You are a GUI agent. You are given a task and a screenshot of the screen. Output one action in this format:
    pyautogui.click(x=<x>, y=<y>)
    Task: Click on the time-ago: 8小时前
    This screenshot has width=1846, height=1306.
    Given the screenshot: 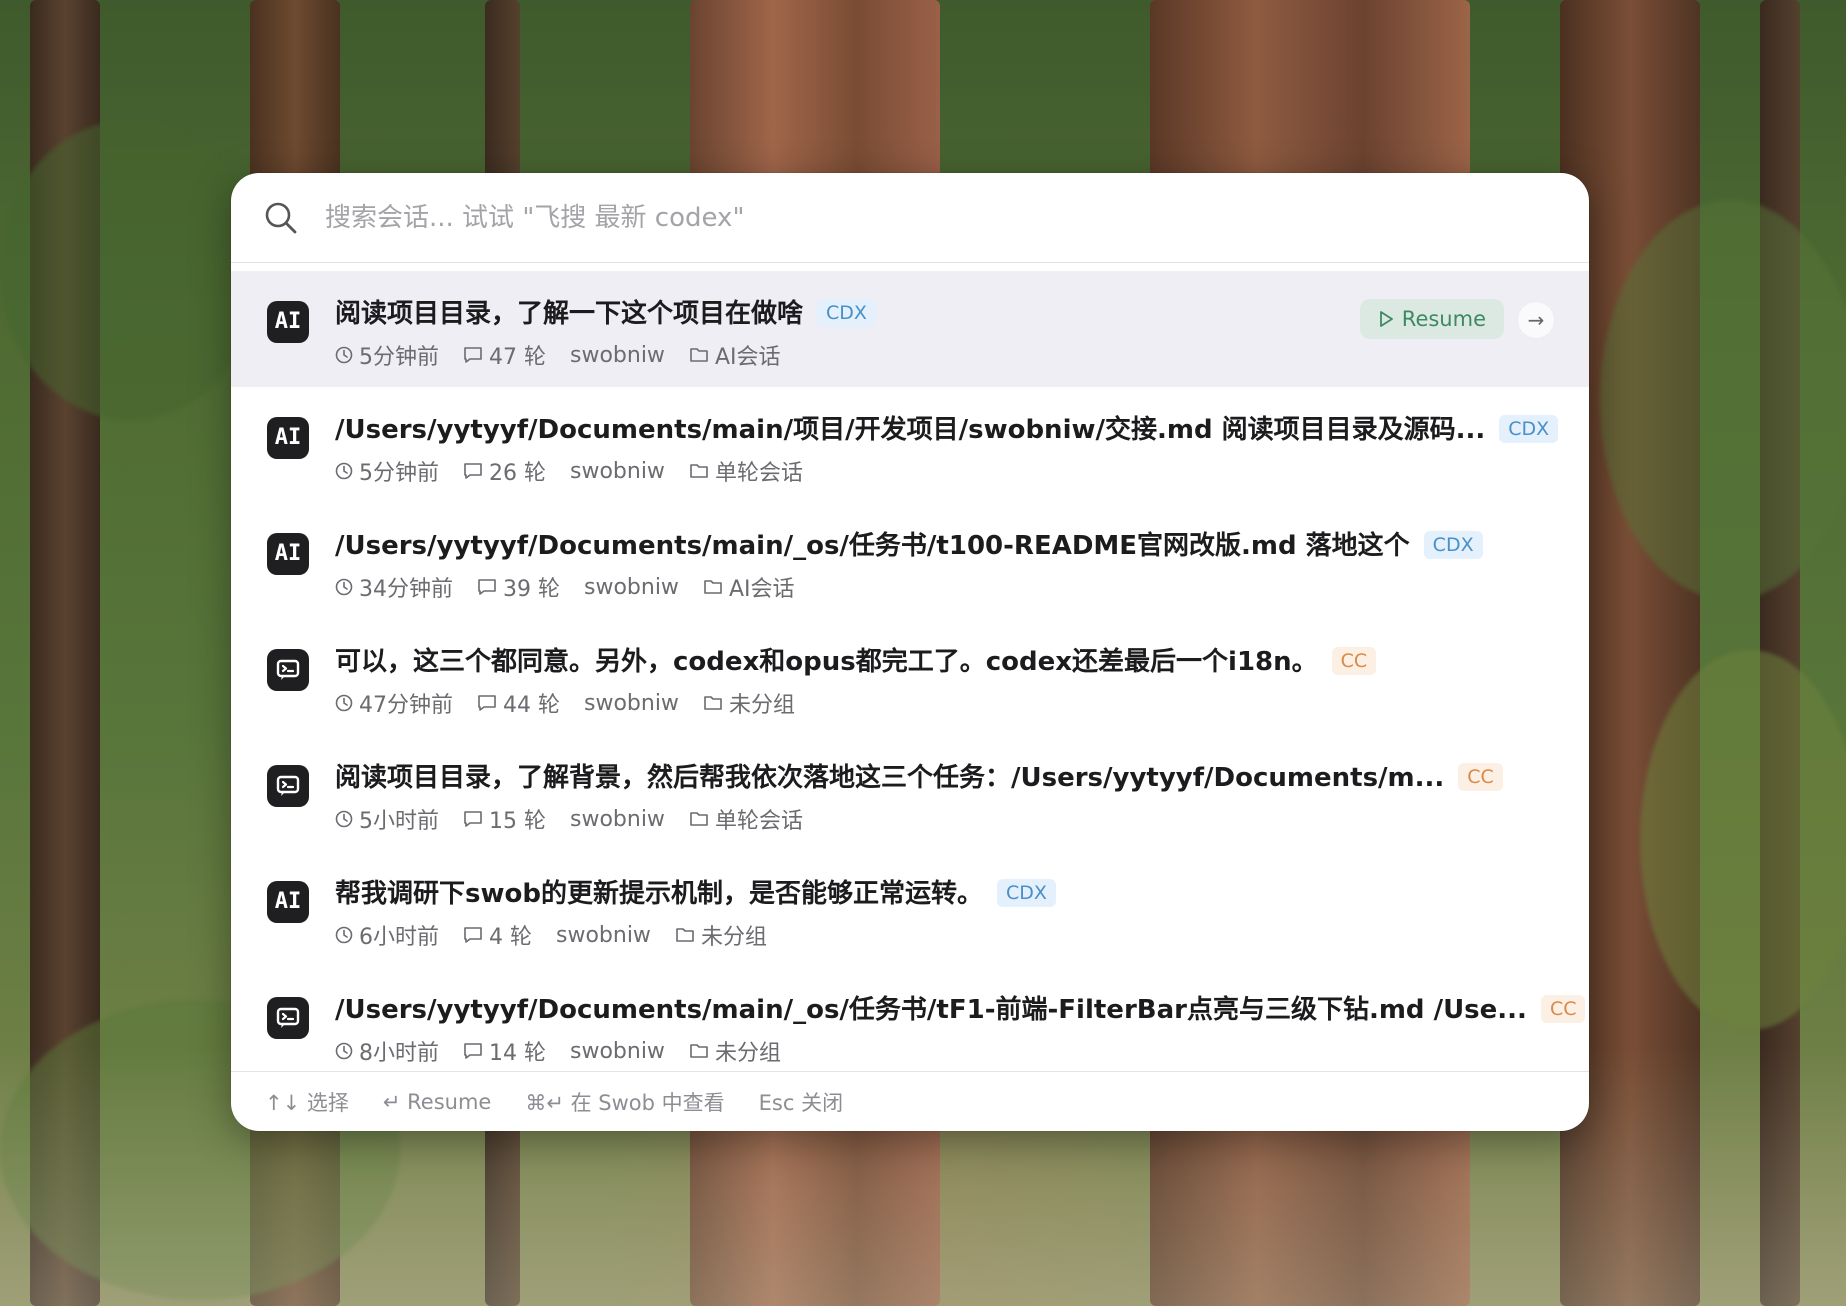 What is the action you would take?
    pyautogui.click(x=399, y=1053)
    